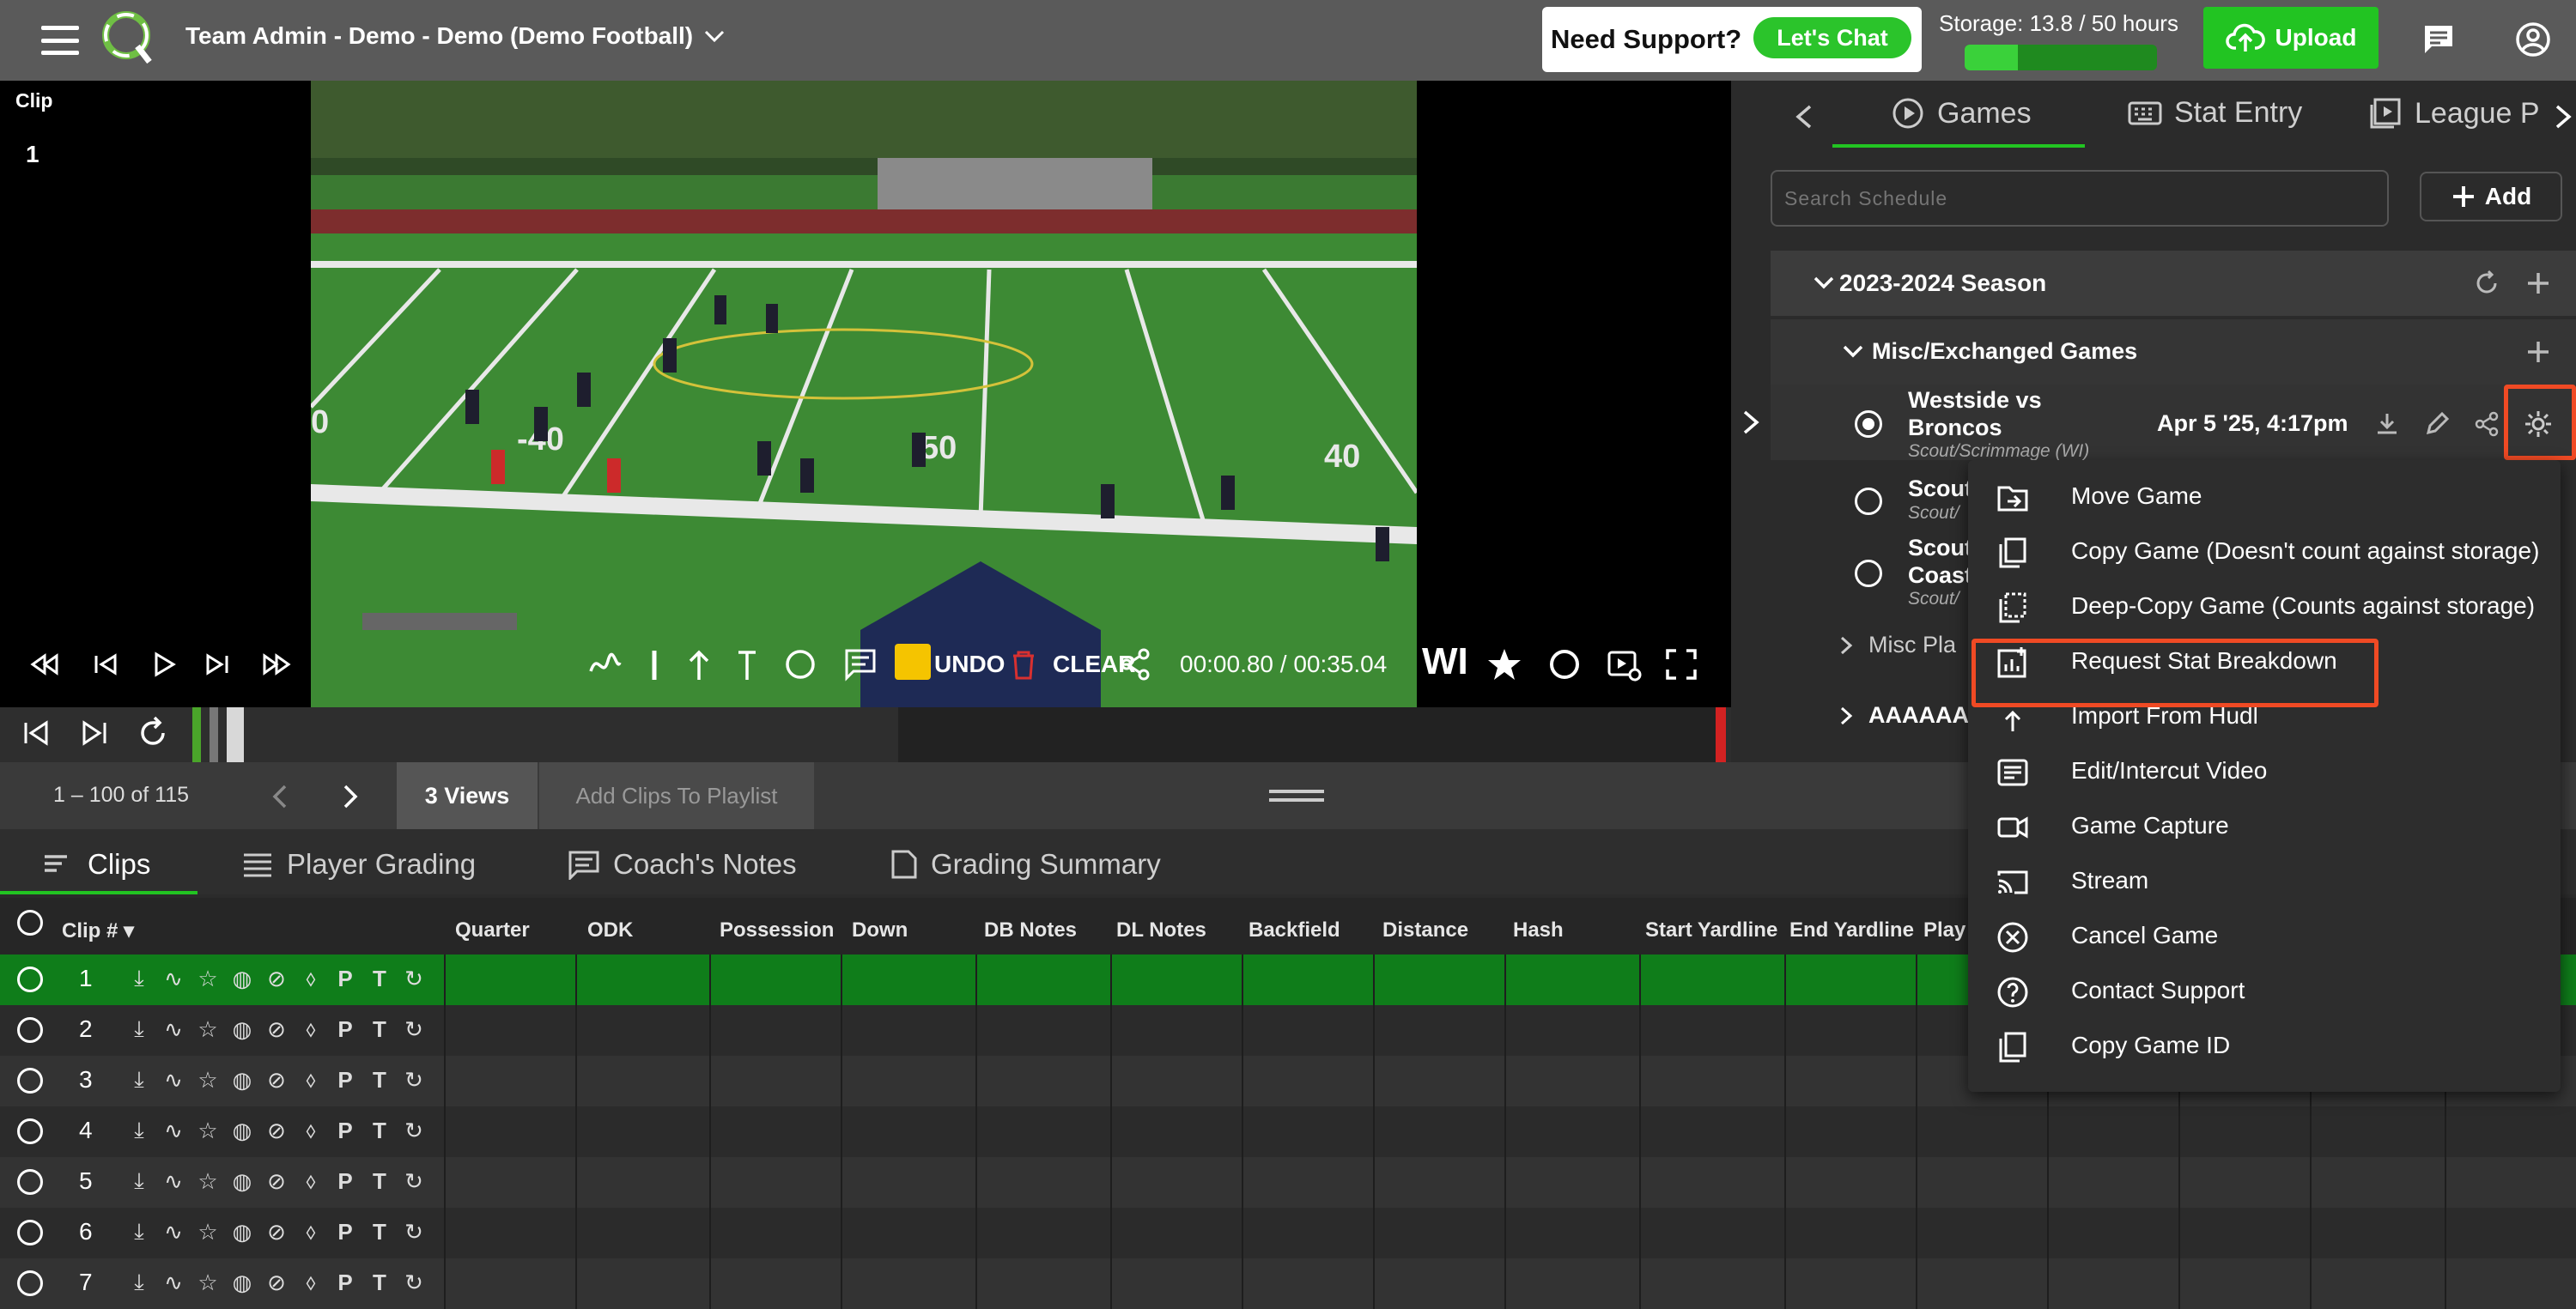 The image size is (2576, 1309). I want to click on team-selector: Team Admin - Demo - Demo (Demo Football), so click(455, 36).